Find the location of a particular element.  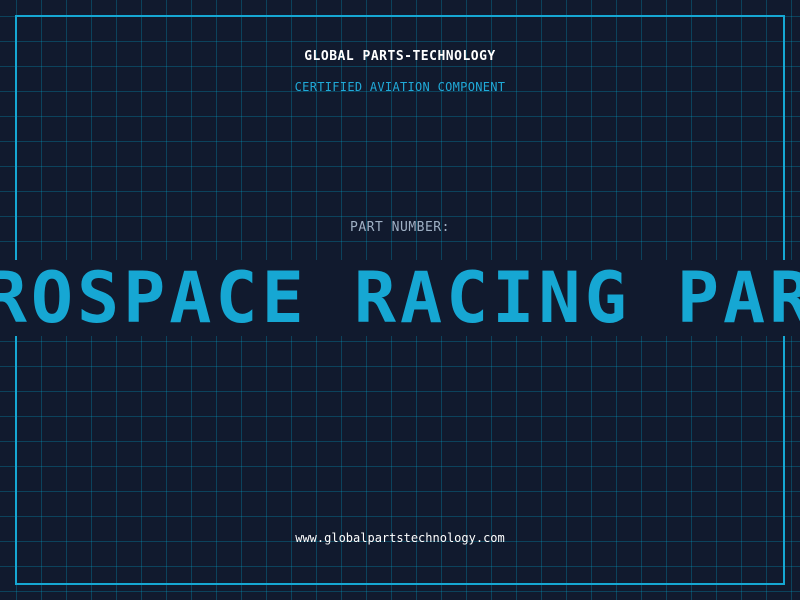

company-name: GLOBAL PARTS-TECHNOLOGY is located at coordinates (400, 56).